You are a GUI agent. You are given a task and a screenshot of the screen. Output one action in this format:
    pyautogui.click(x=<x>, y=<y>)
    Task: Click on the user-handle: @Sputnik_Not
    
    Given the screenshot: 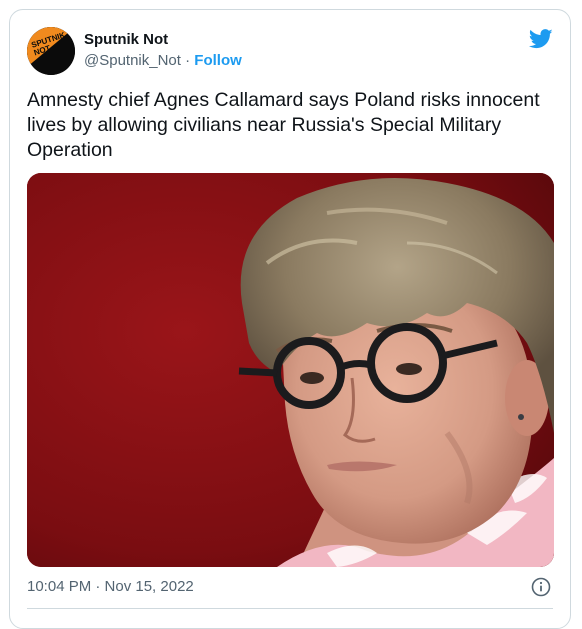 What is the action you would take?
    pyautogui.click(x=132, y=60)
    